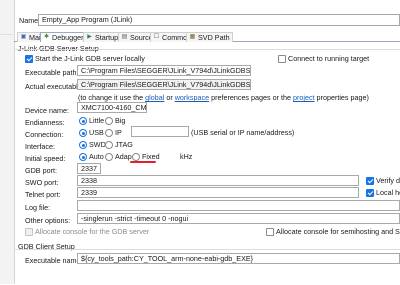  I want to click on interface-swd-label: SWD, so click(97, 144).